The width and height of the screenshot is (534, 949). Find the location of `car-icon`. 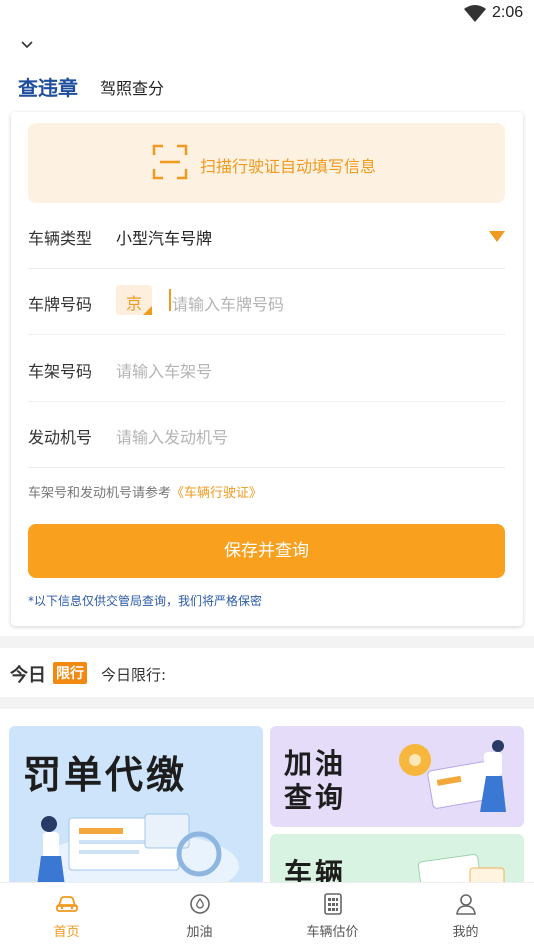

car-icon is located at coordinates (67, 904).